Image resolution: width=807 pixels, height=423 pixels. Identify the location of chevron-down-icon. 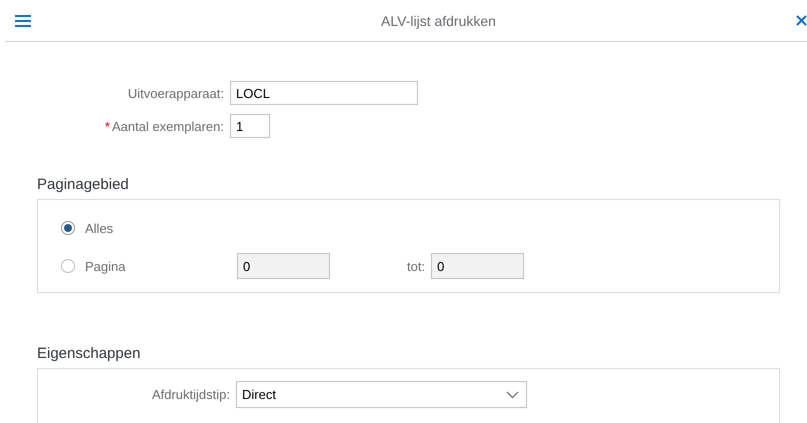
(512, 394).